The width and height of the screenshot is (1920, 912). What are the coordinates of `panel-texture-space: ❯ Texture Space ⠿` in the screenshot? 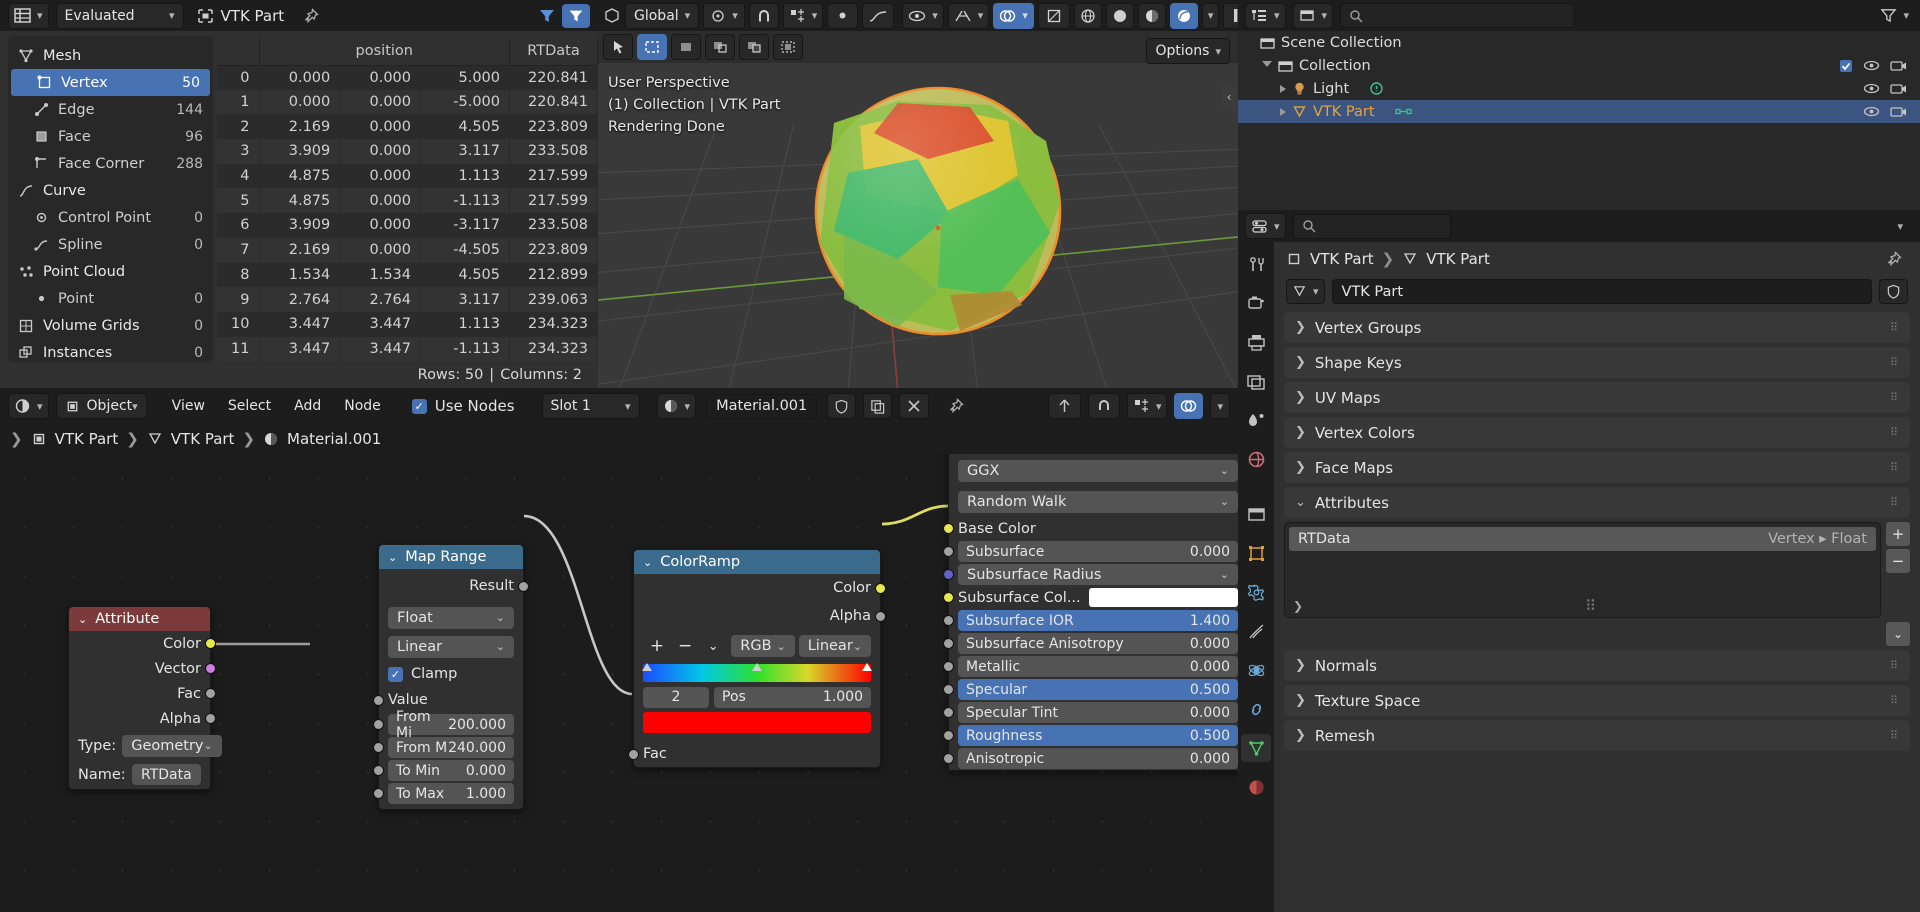 It's located at (1597, 700).